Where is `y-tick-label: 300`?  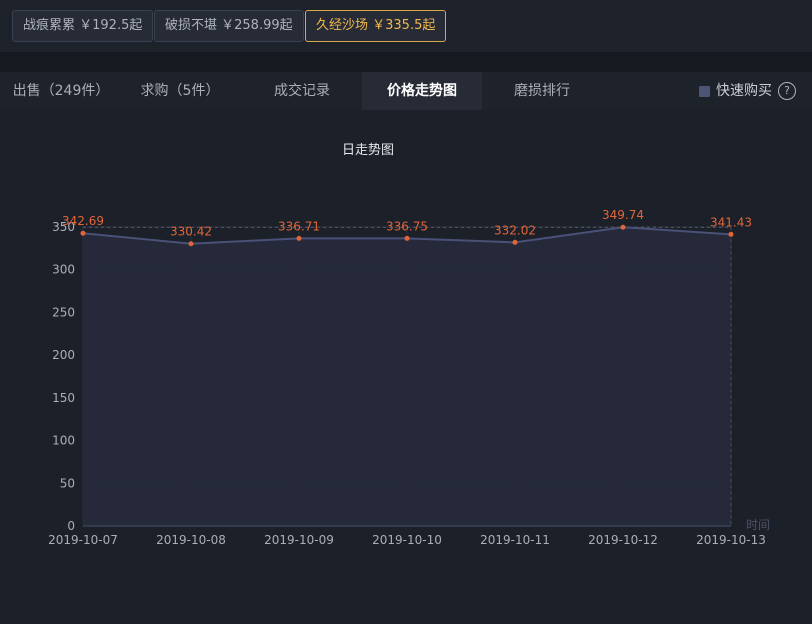 y-tick-label: 300 is located at coordinates (63, 270).